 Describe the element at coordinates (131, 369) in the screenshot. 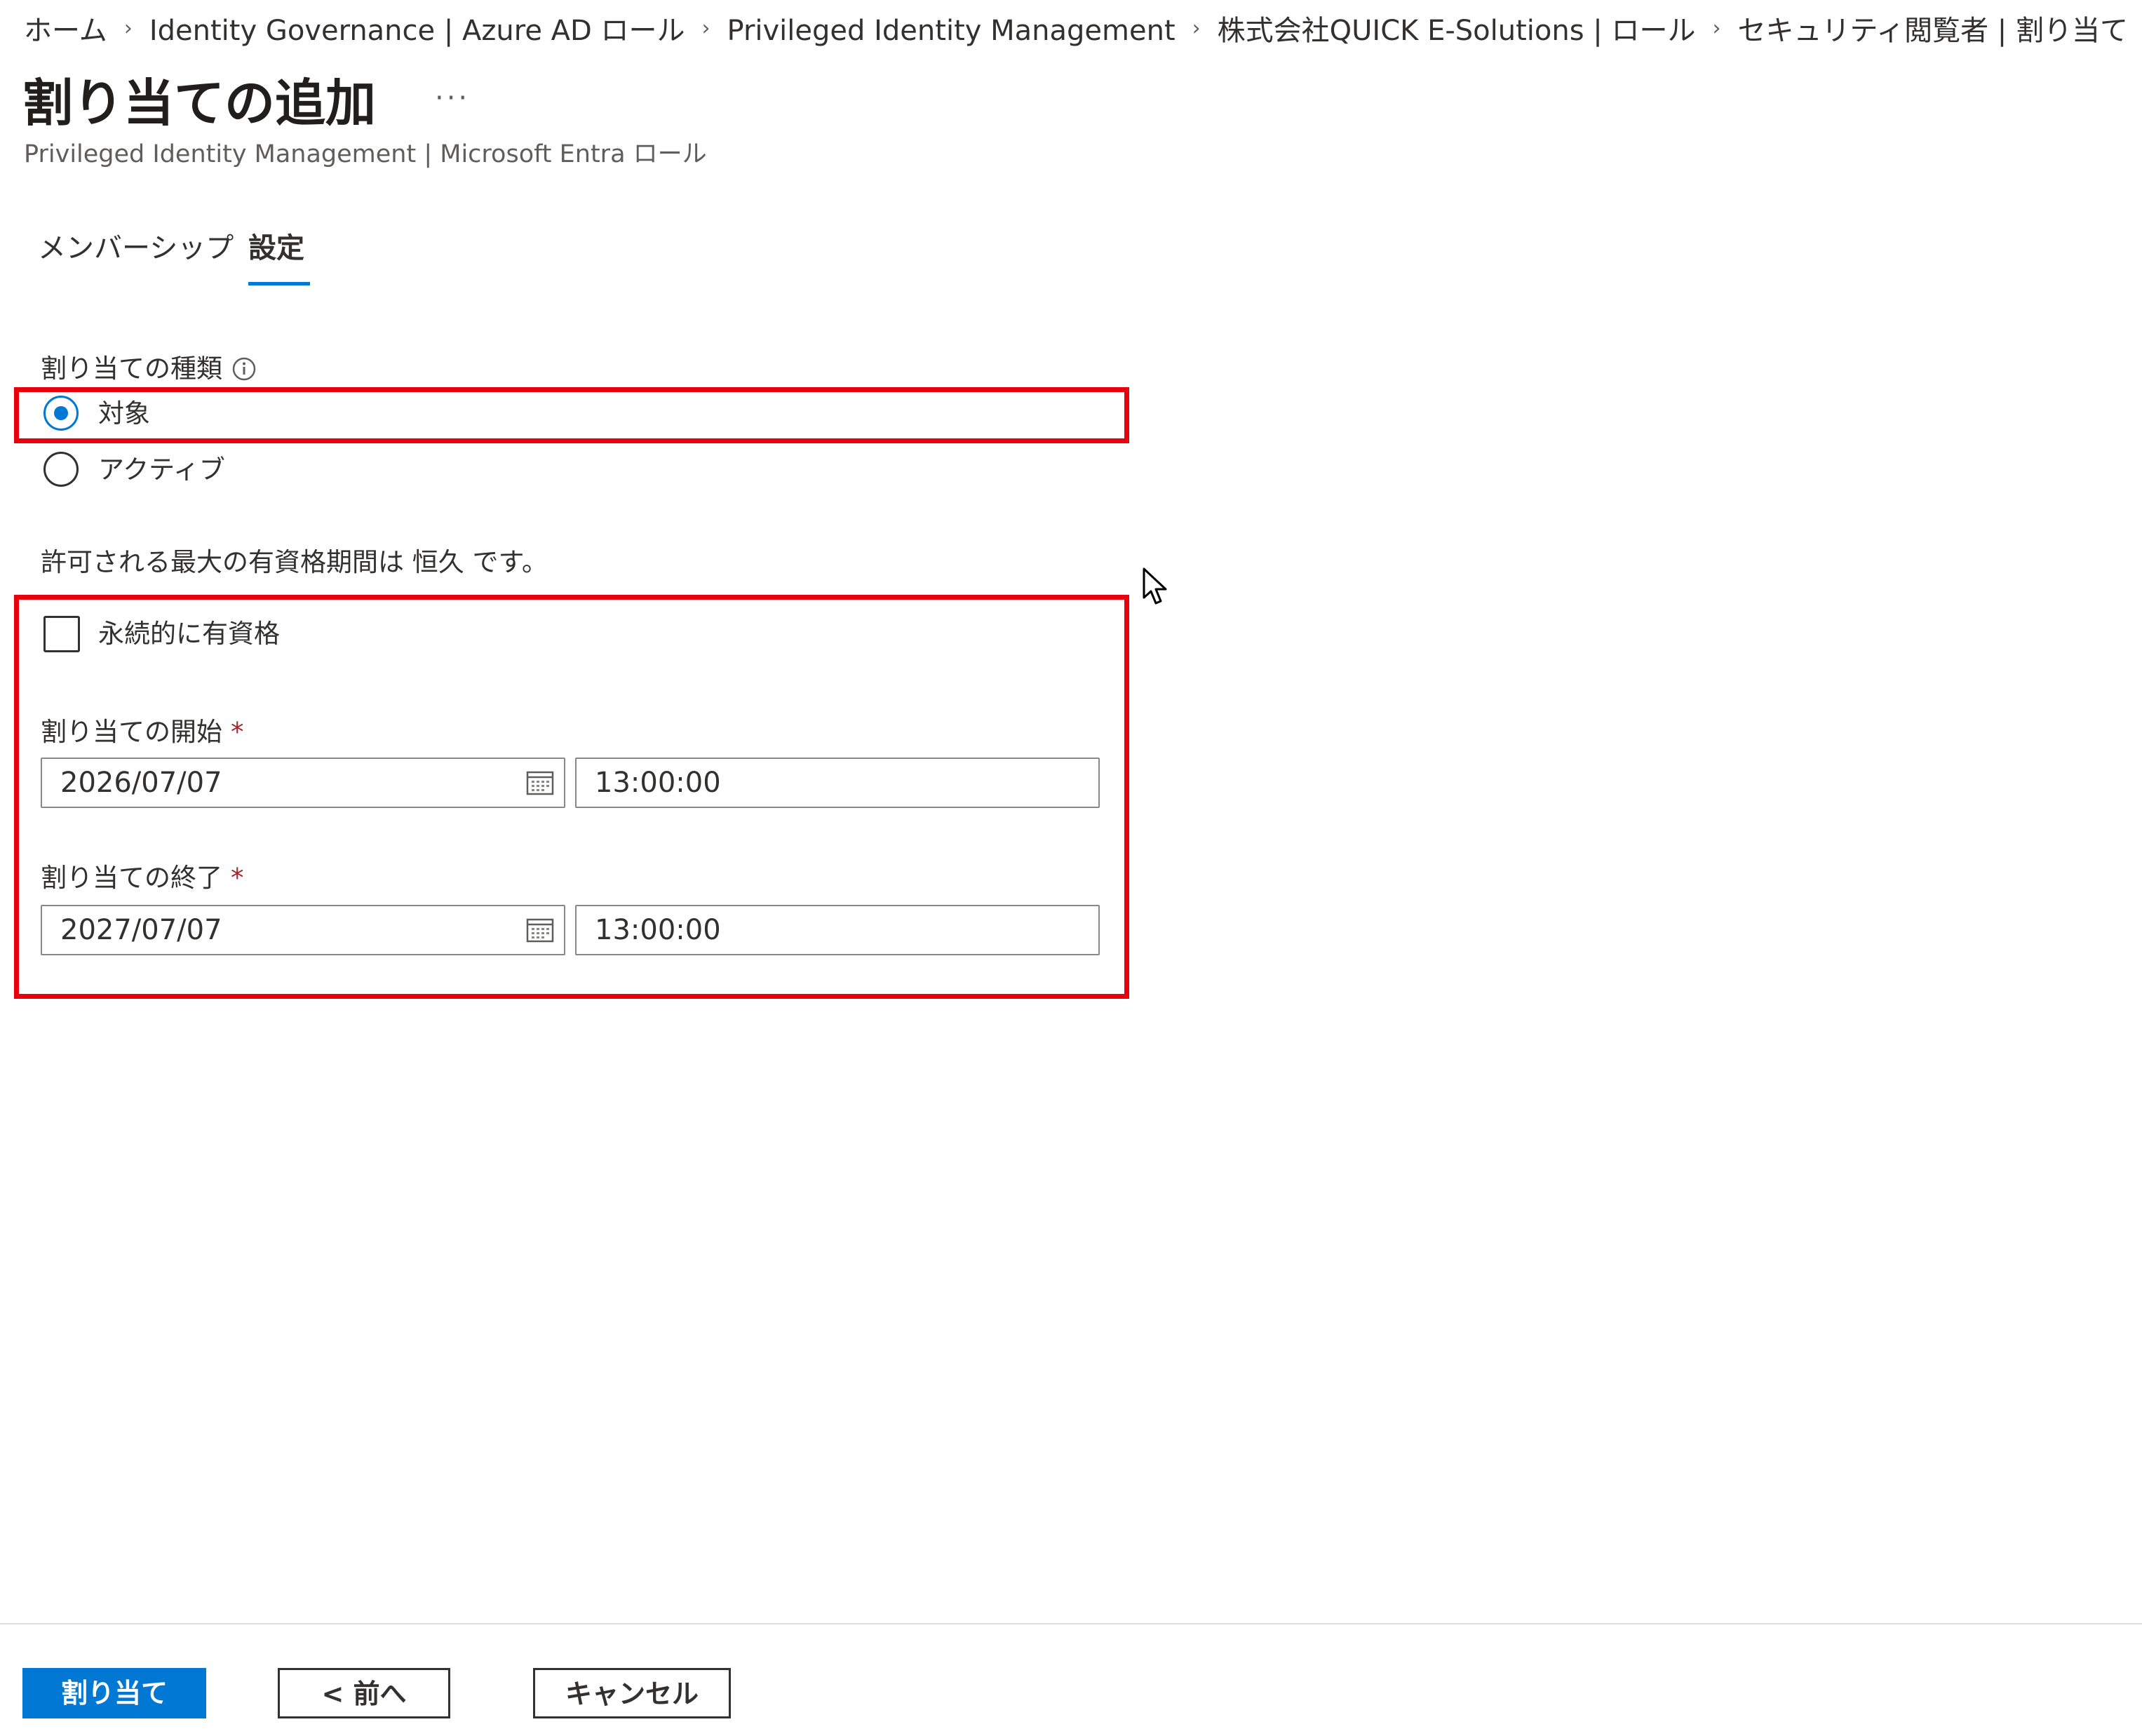

I see `assignment-type-label: 割り当ての種類` at that location.